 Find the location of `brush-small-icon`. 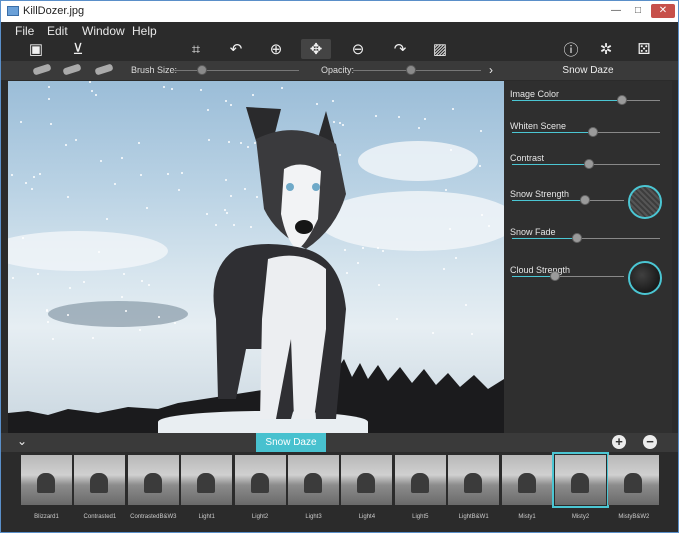

brush-small-icon is located at coordinates (42, 69).